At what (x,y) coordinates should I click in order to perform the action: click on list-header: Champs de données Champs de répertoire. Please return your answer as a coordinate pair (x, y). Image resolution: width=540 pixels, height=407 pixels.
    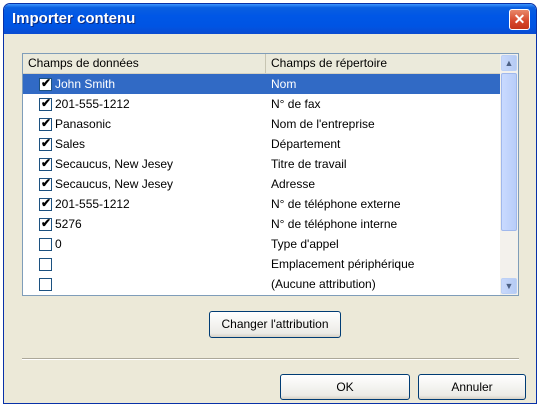
    Looking at the image, I should click on (261, 64).